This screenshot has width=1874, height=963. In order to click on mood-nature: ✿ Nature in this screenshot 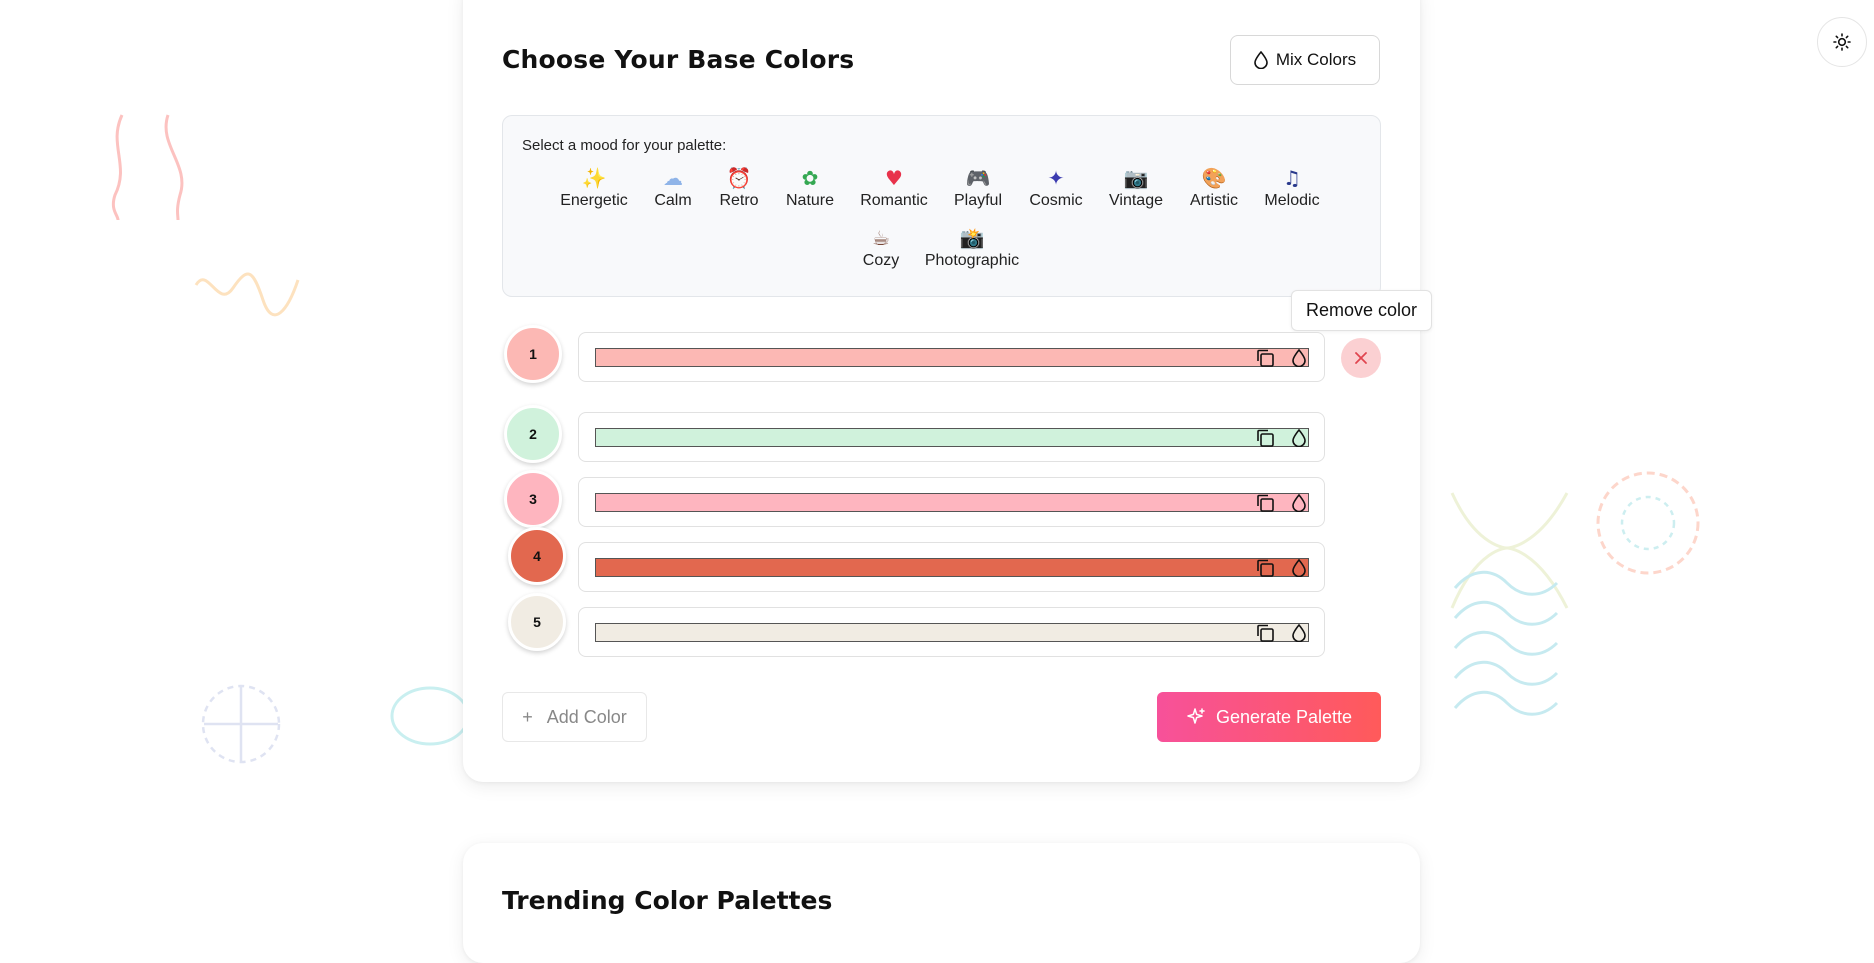, I will do `click(810, 187)`.